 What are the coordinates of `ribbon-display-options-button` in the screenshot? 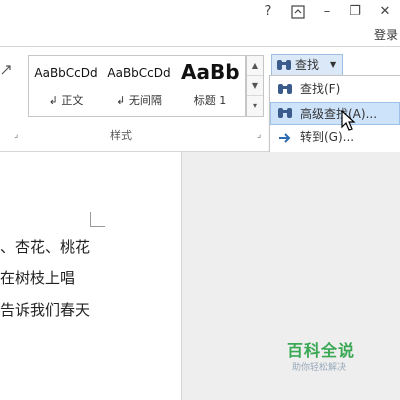 It's located at (298, 12).